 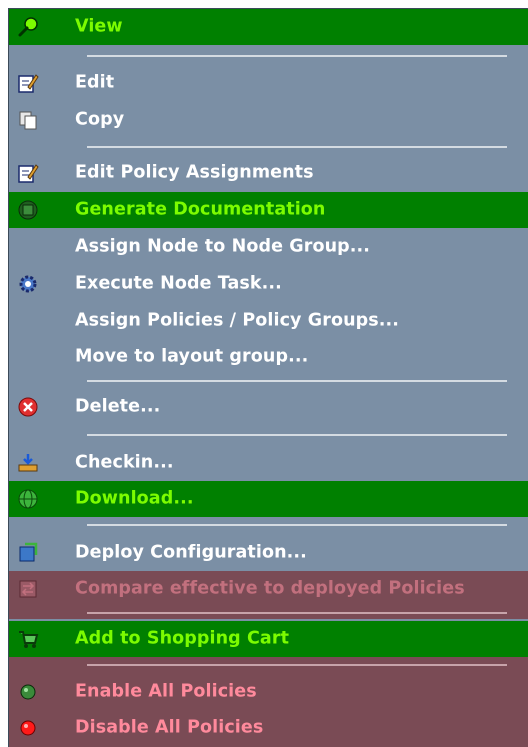 What do you see at coordinates (28, 284) in the screenshot?
I see `gear-icon` at bounding box center [28, 284].